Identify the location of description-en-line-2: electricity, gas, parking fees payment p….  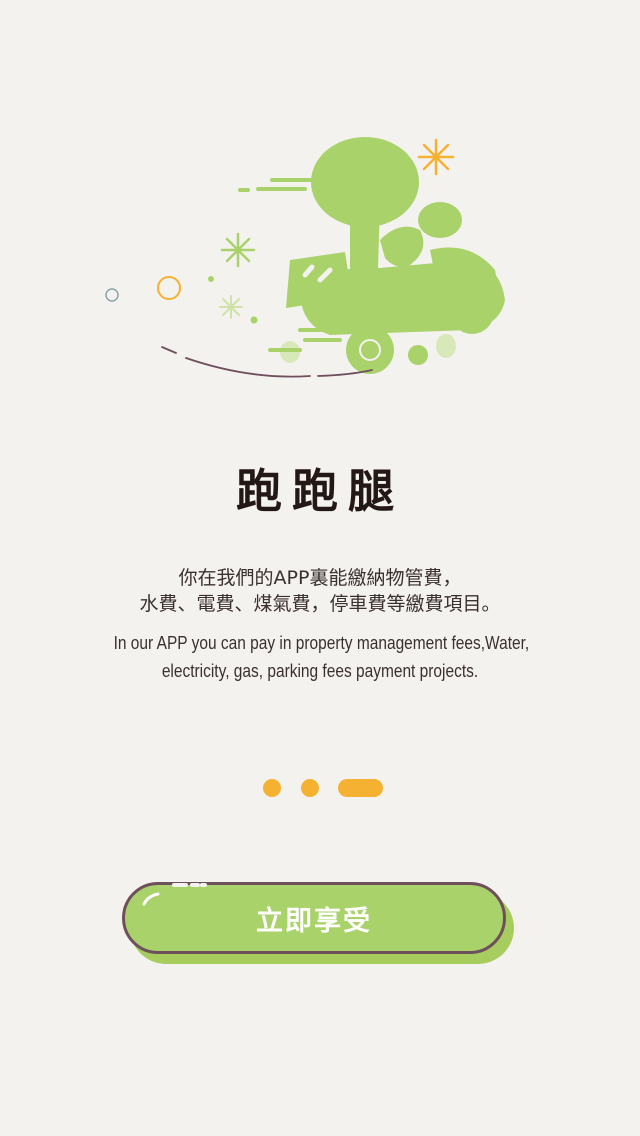
(320, 671).